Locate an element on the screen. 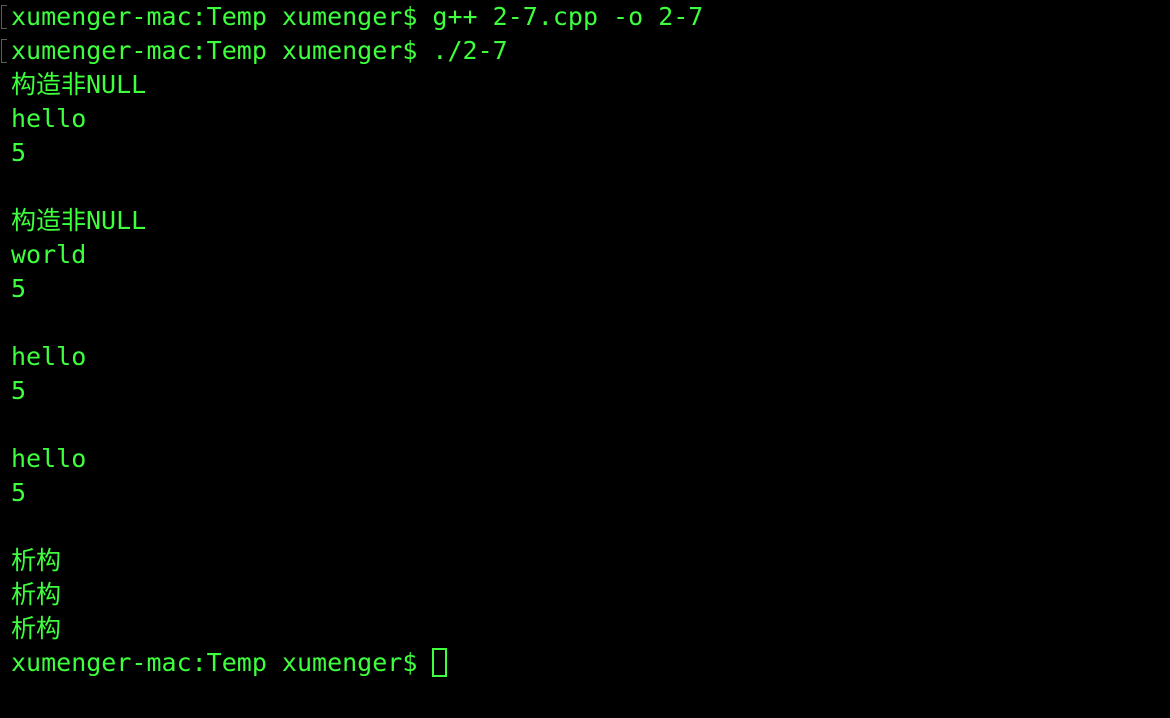 The height and width of the screenshot is (718, 1170). shell-prompt: xumenger-mac:Temp xumenger$ is located at coordinates (222, 662).